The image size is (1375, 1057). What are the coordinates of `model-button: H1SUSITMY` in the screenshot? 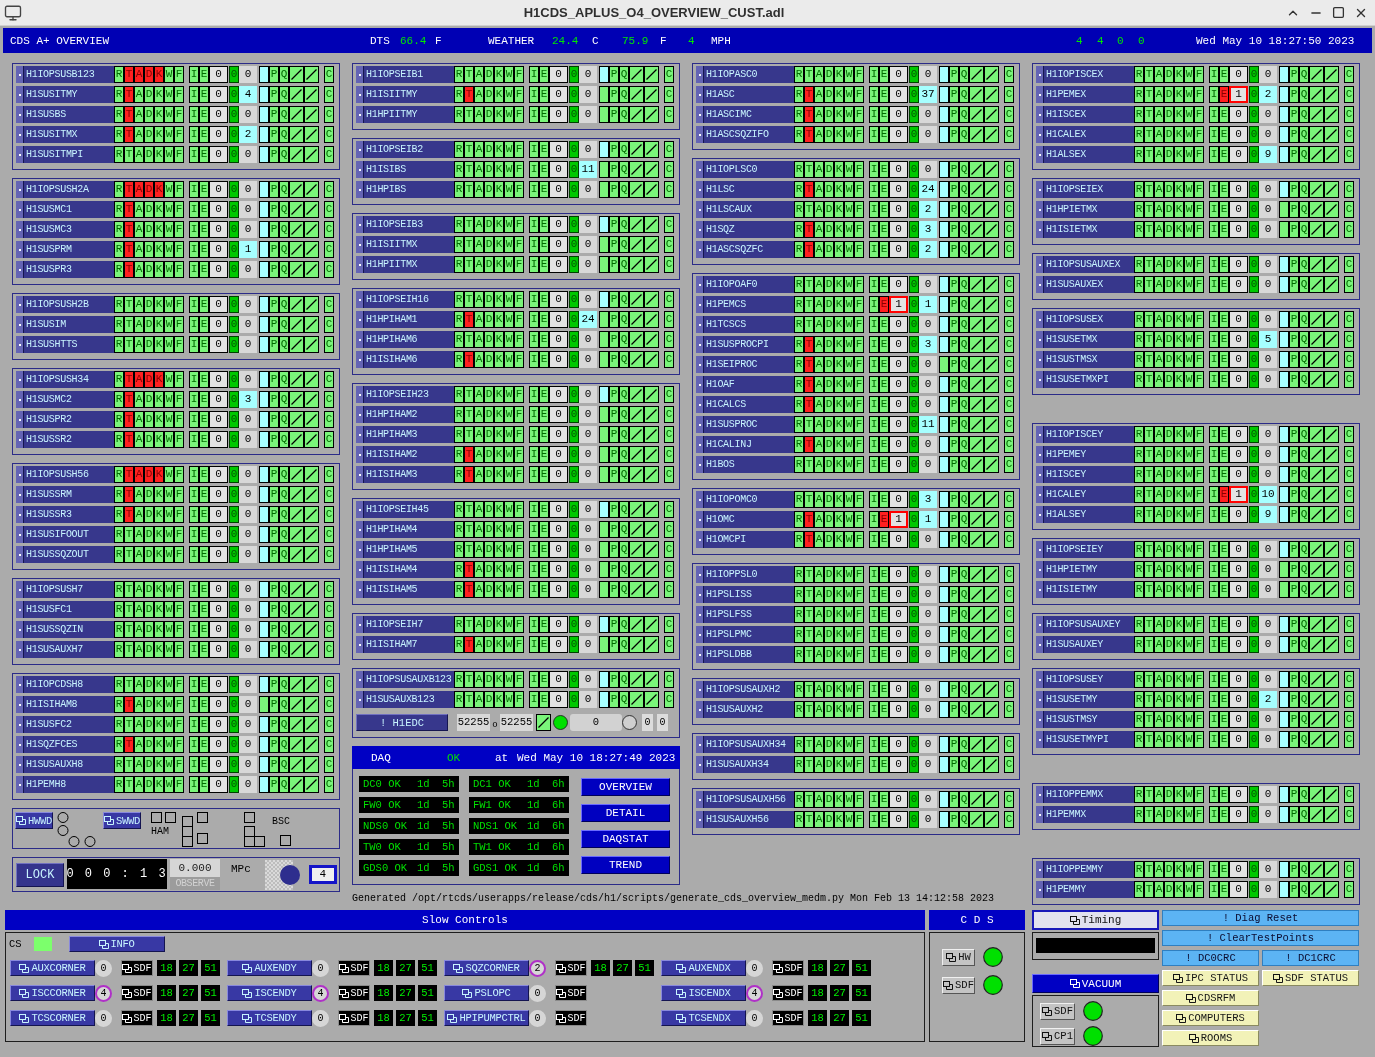 It's located at (65, 94).